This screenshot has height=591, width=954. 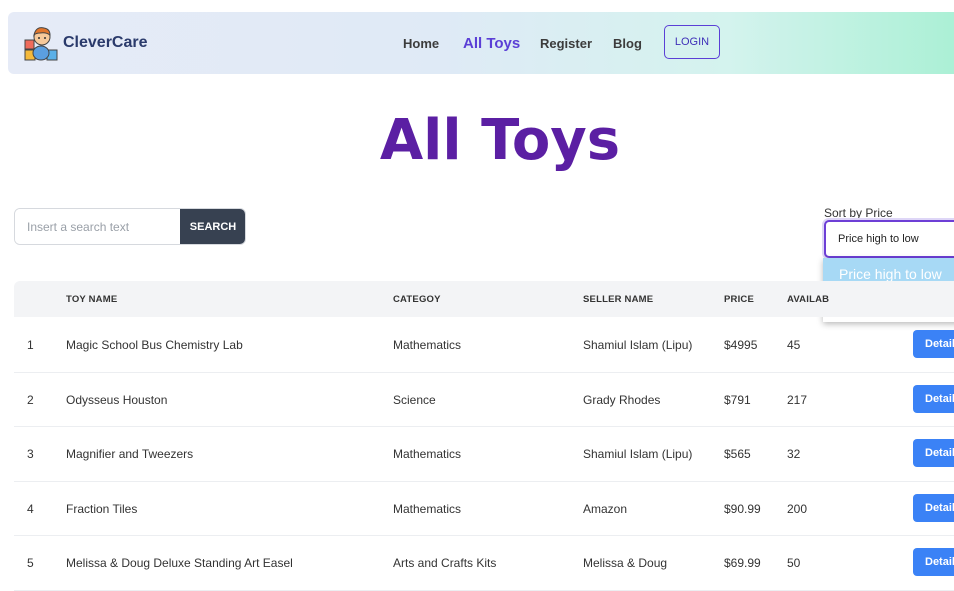 What do you see at coordinates (794, 454) in the screenshot?
I see `available-quantity: 32` at bounding box center [794, 454].